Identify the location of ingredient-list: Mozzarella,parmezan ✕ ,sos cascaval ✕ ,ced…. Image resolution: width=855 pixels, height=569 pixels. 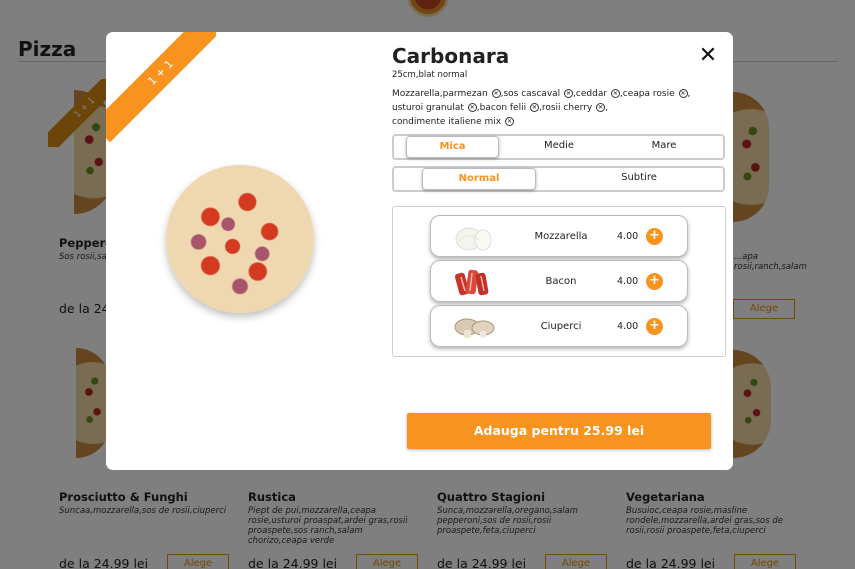
(552, 108).